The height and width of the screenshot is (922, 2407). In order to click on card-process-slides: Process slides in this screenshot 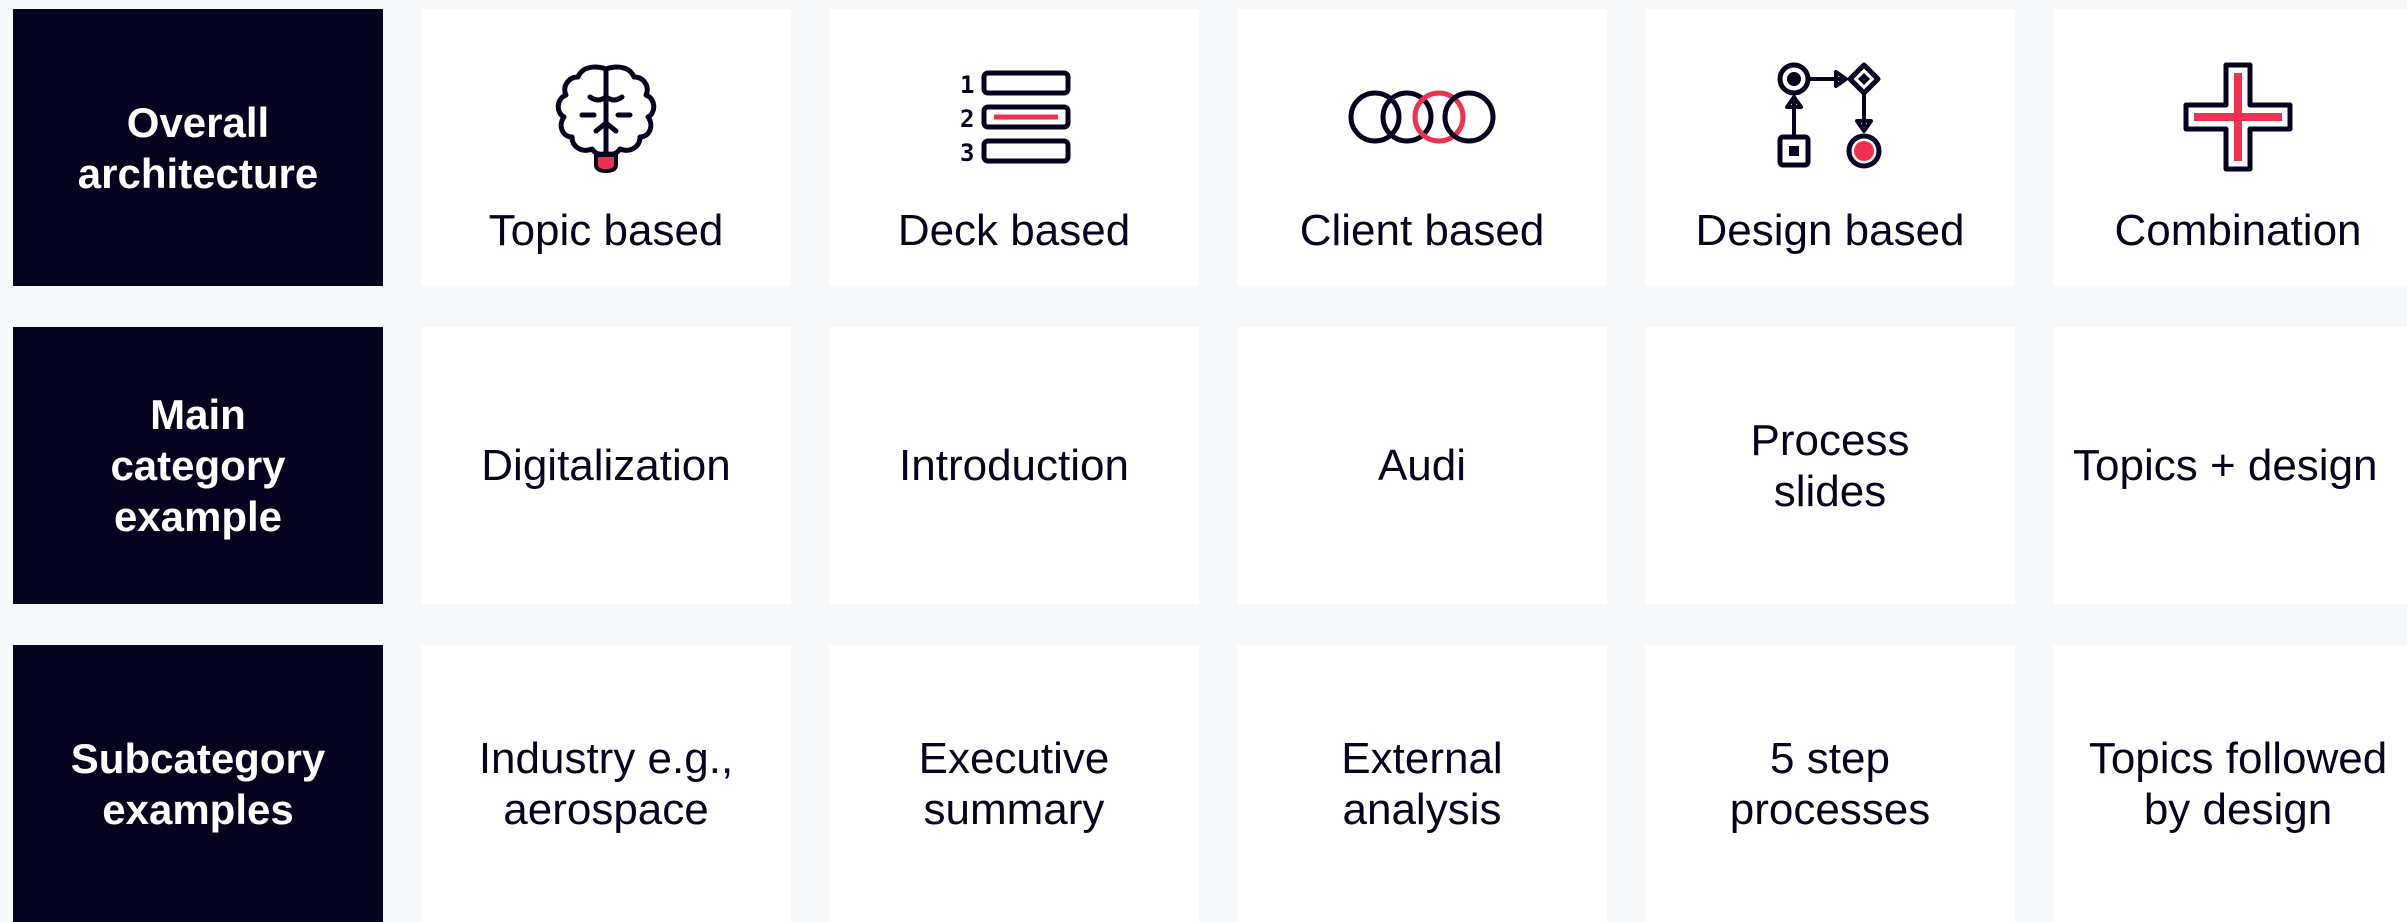, I will do `click(1830, 465)`.